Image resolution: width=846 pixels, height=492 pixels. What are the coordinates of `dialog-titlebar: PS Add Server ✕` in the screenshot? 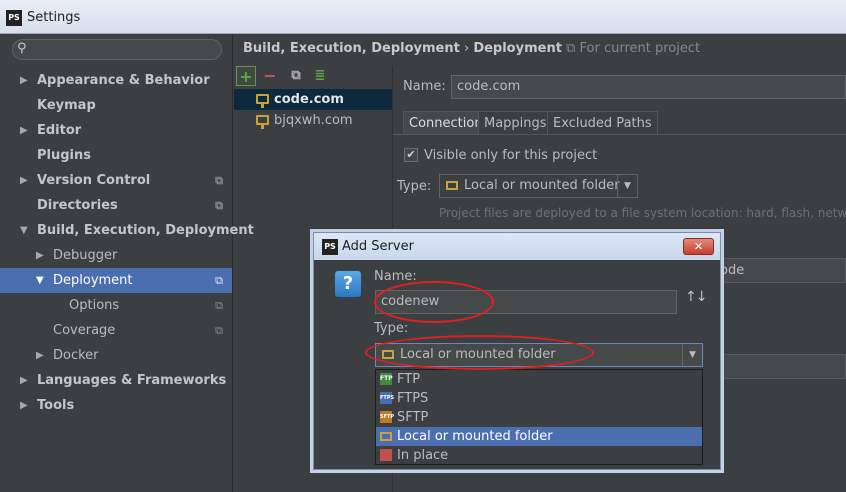 It's located at (517, 246).